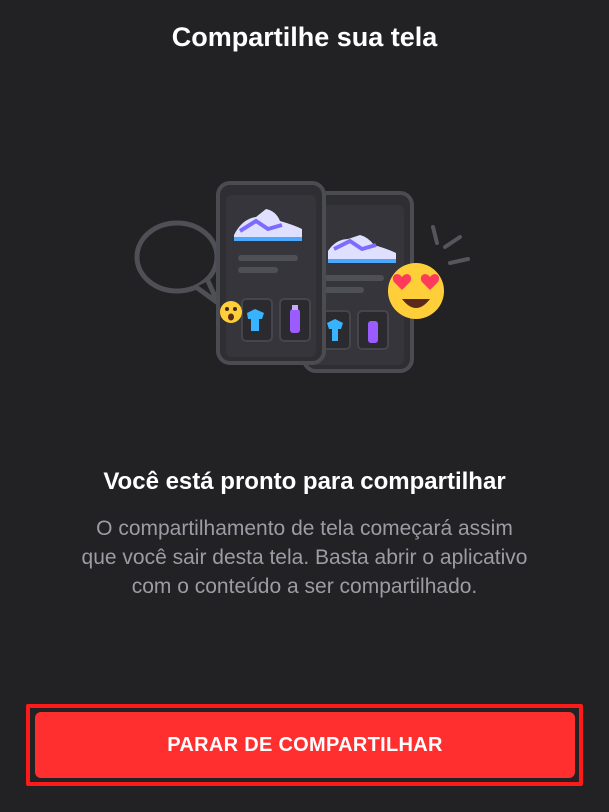 The height and width of the screenshot is (812, 609). What do you see at coordinates (450, 245) in the screenshot?
I see `sparkle-lines-icon` at bounding box center [450, 245].